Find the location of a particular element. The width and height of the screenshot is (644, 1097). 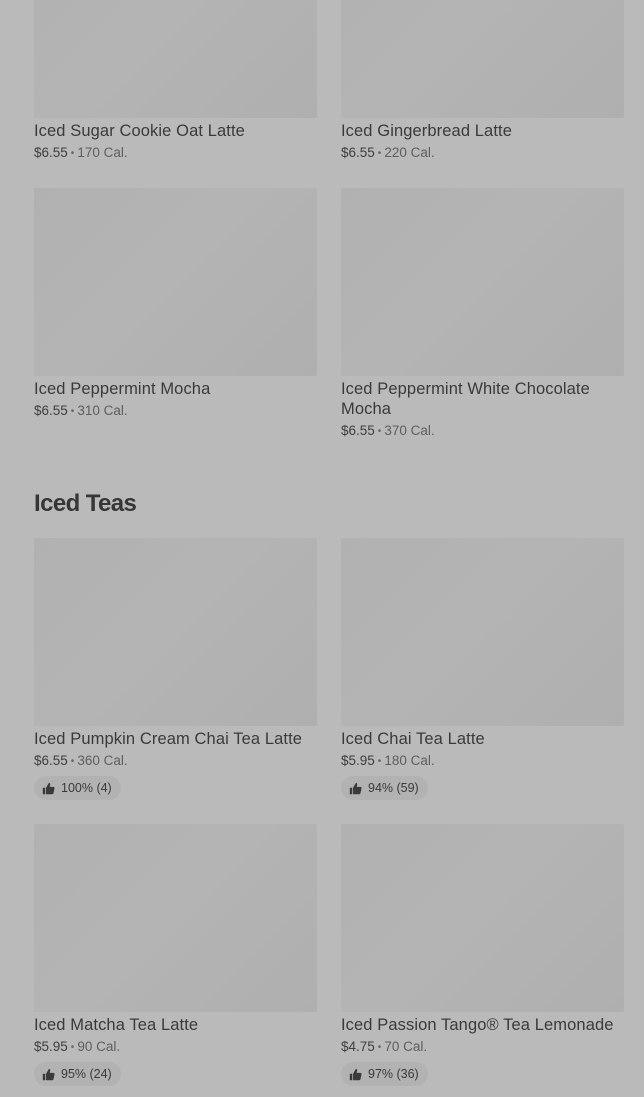

rating-badge: 94% (59) is located at coordinates (384, 788).